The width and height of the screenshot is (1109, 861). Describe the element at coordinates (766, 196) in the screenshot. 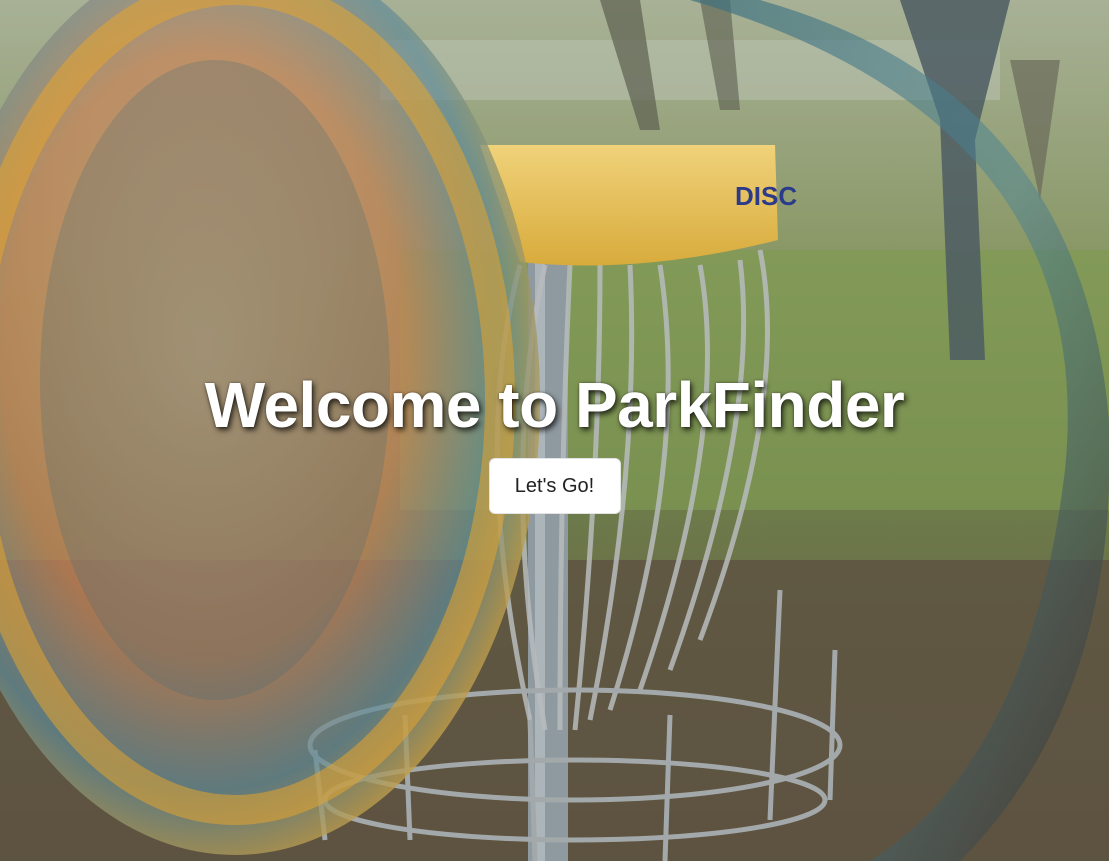

I see `svg-text: DISC` at that location.